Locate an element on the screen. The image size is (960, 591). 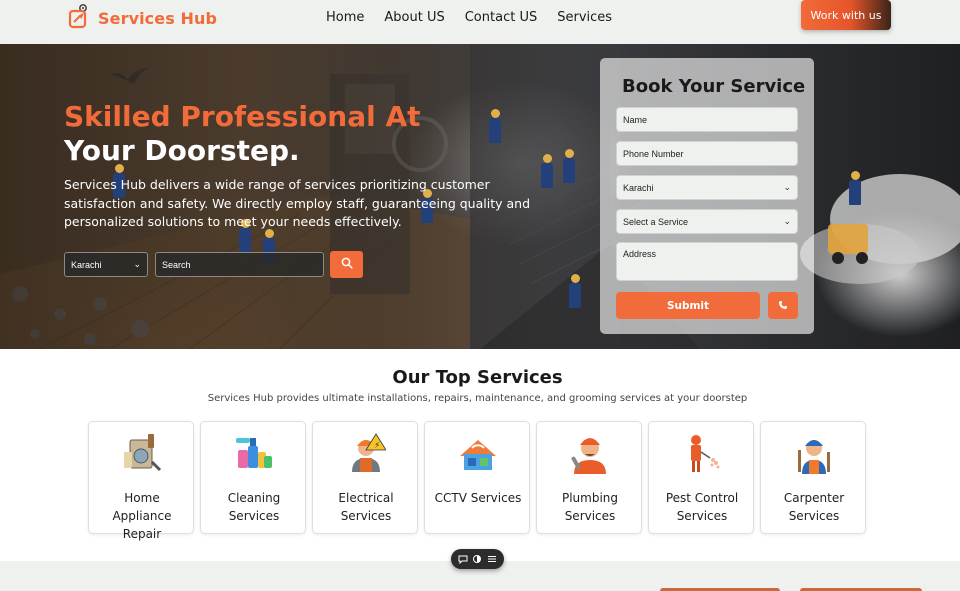
cleaning-icon is located at coordinates (254, 453).